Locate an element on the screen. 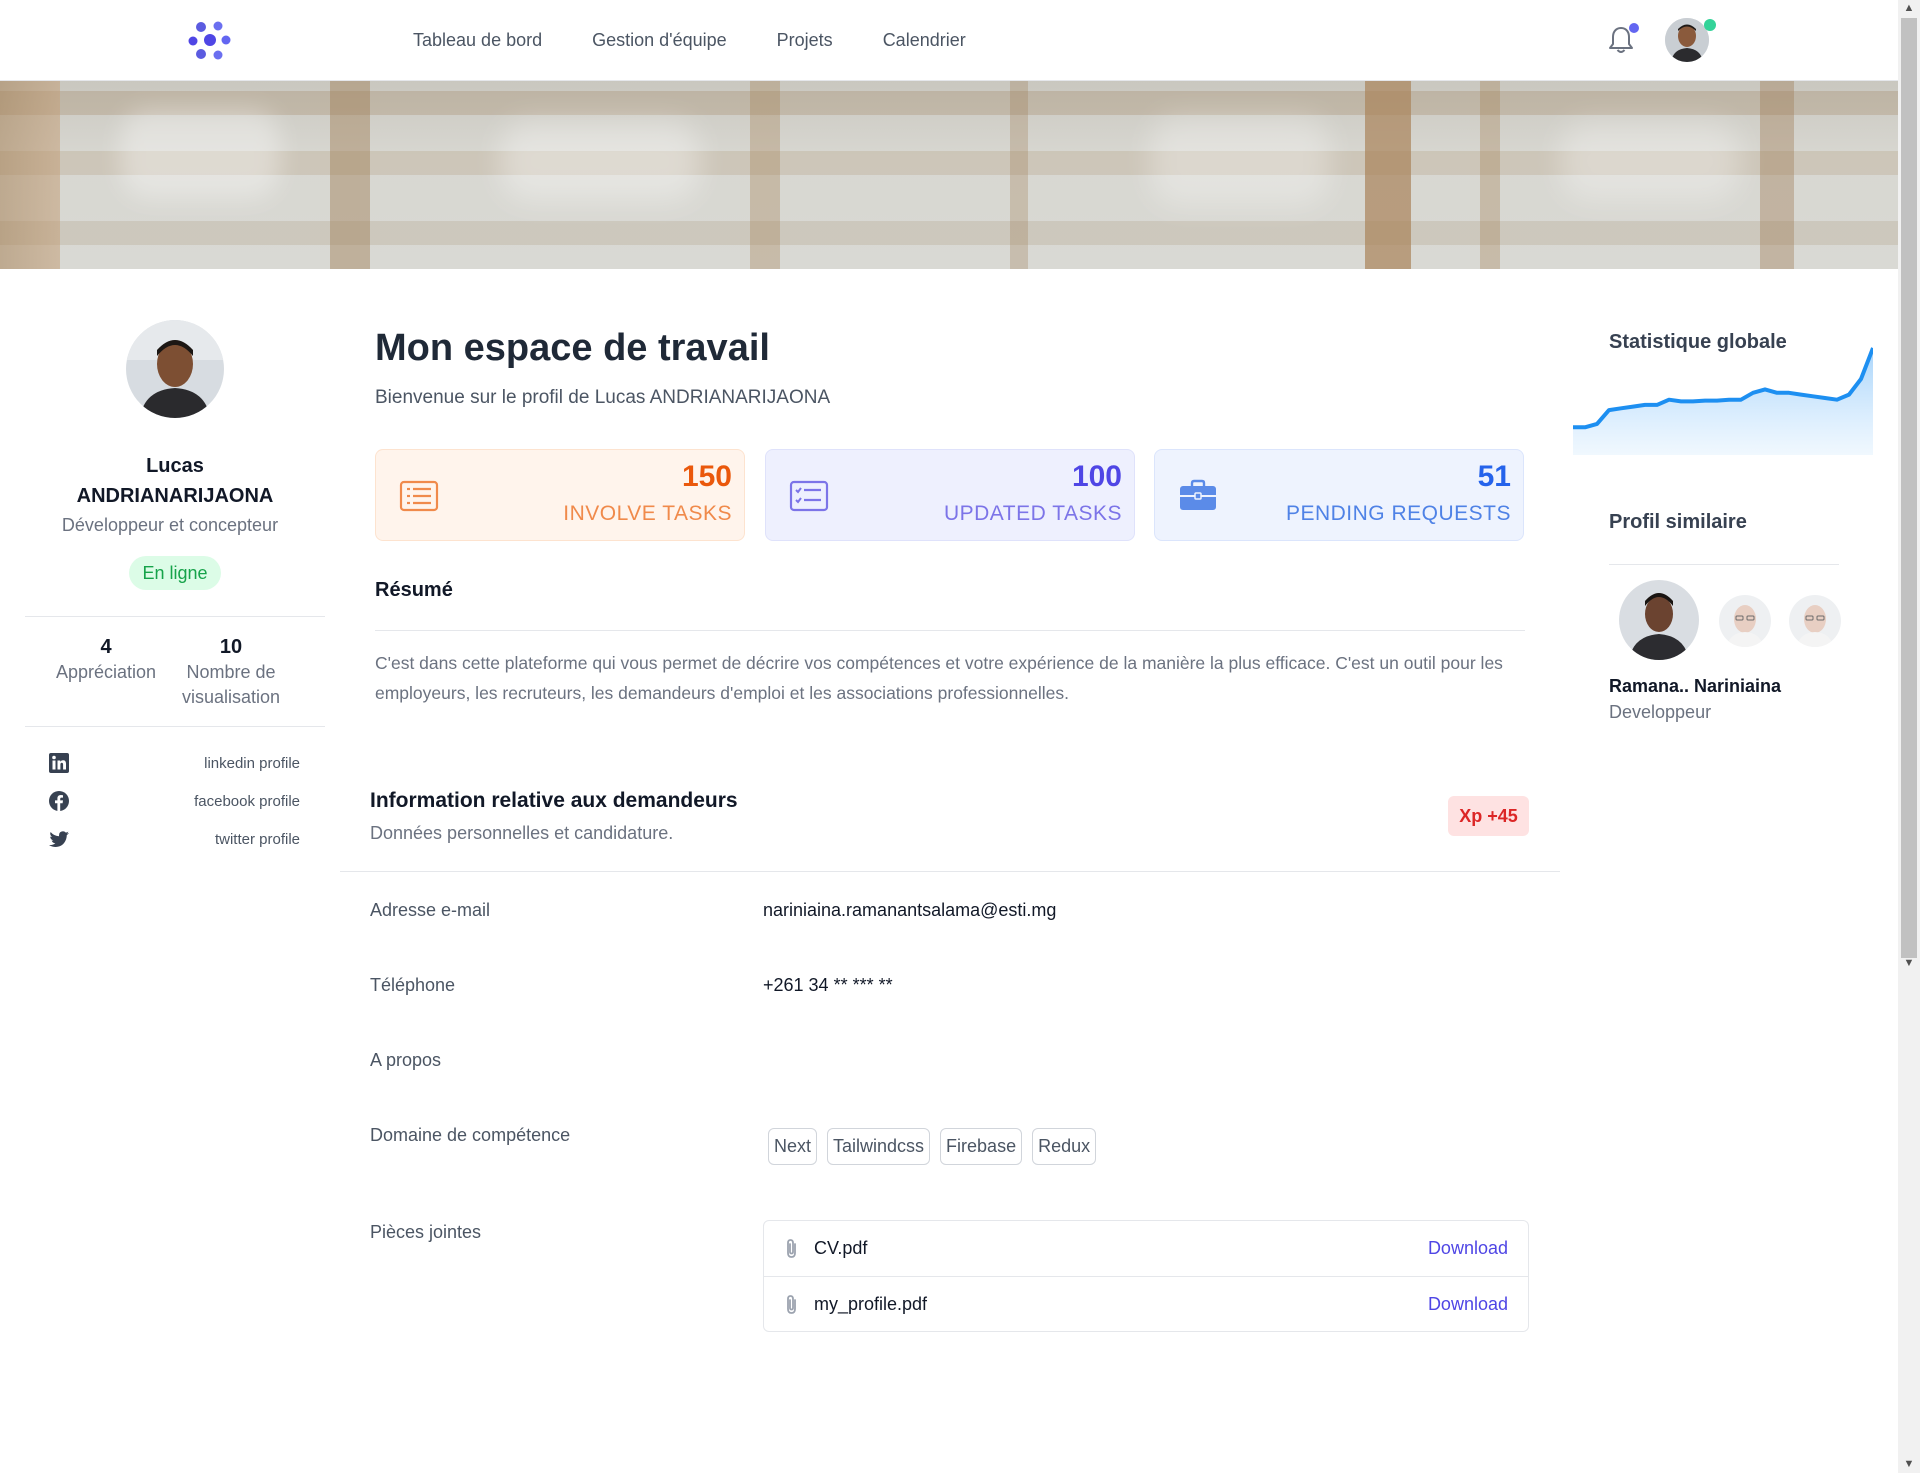  email-label: Adresse e-mail is located at coordinates (430, 910).